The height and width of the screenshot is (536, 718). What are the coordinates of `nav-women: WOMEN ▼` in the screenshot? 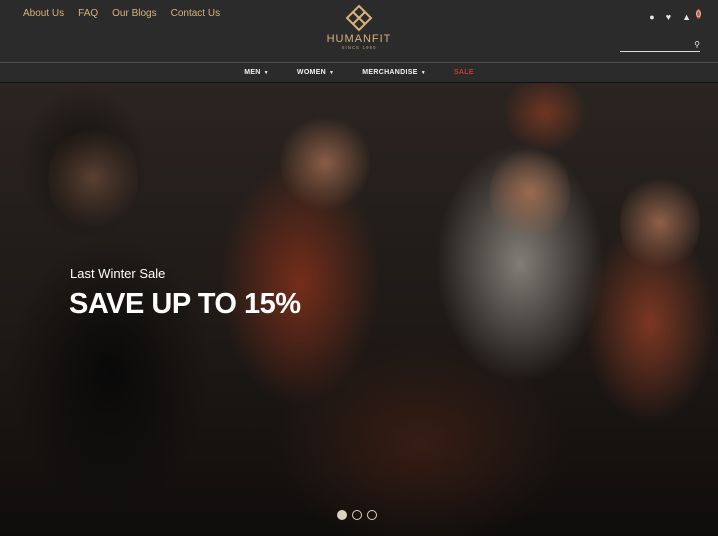 It's located at (315, 72).